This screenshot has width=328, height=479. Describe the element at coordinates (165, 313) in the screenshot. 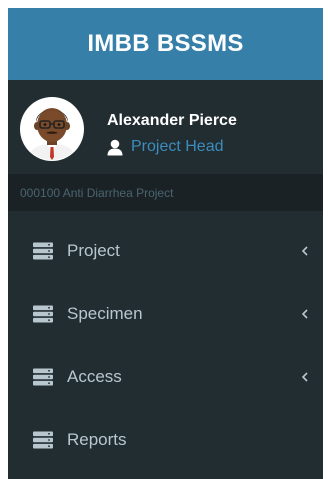

I see `sidebar-item-specimen: Specimen` at that location.